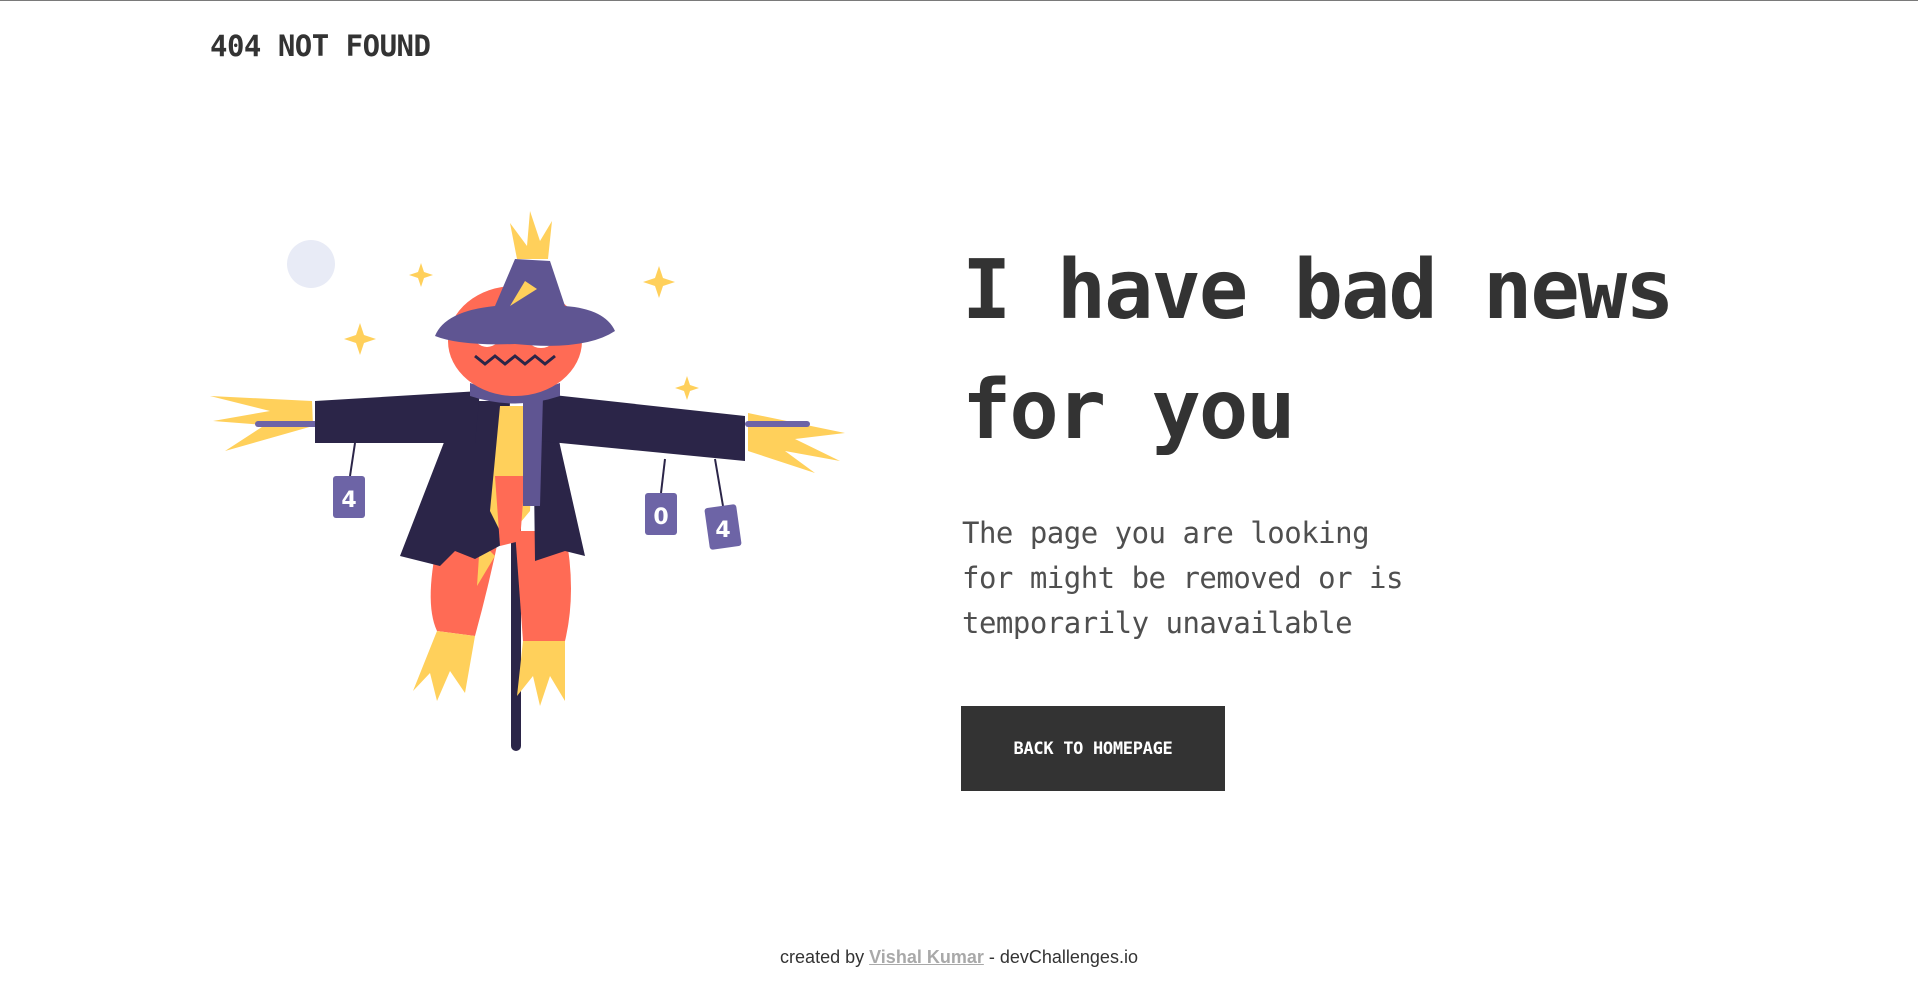  What do you see at coordinates (1182, 578) in the screenshot?
I see `message-line-2: for might be removed or is` at bounding box center [1182, 578].